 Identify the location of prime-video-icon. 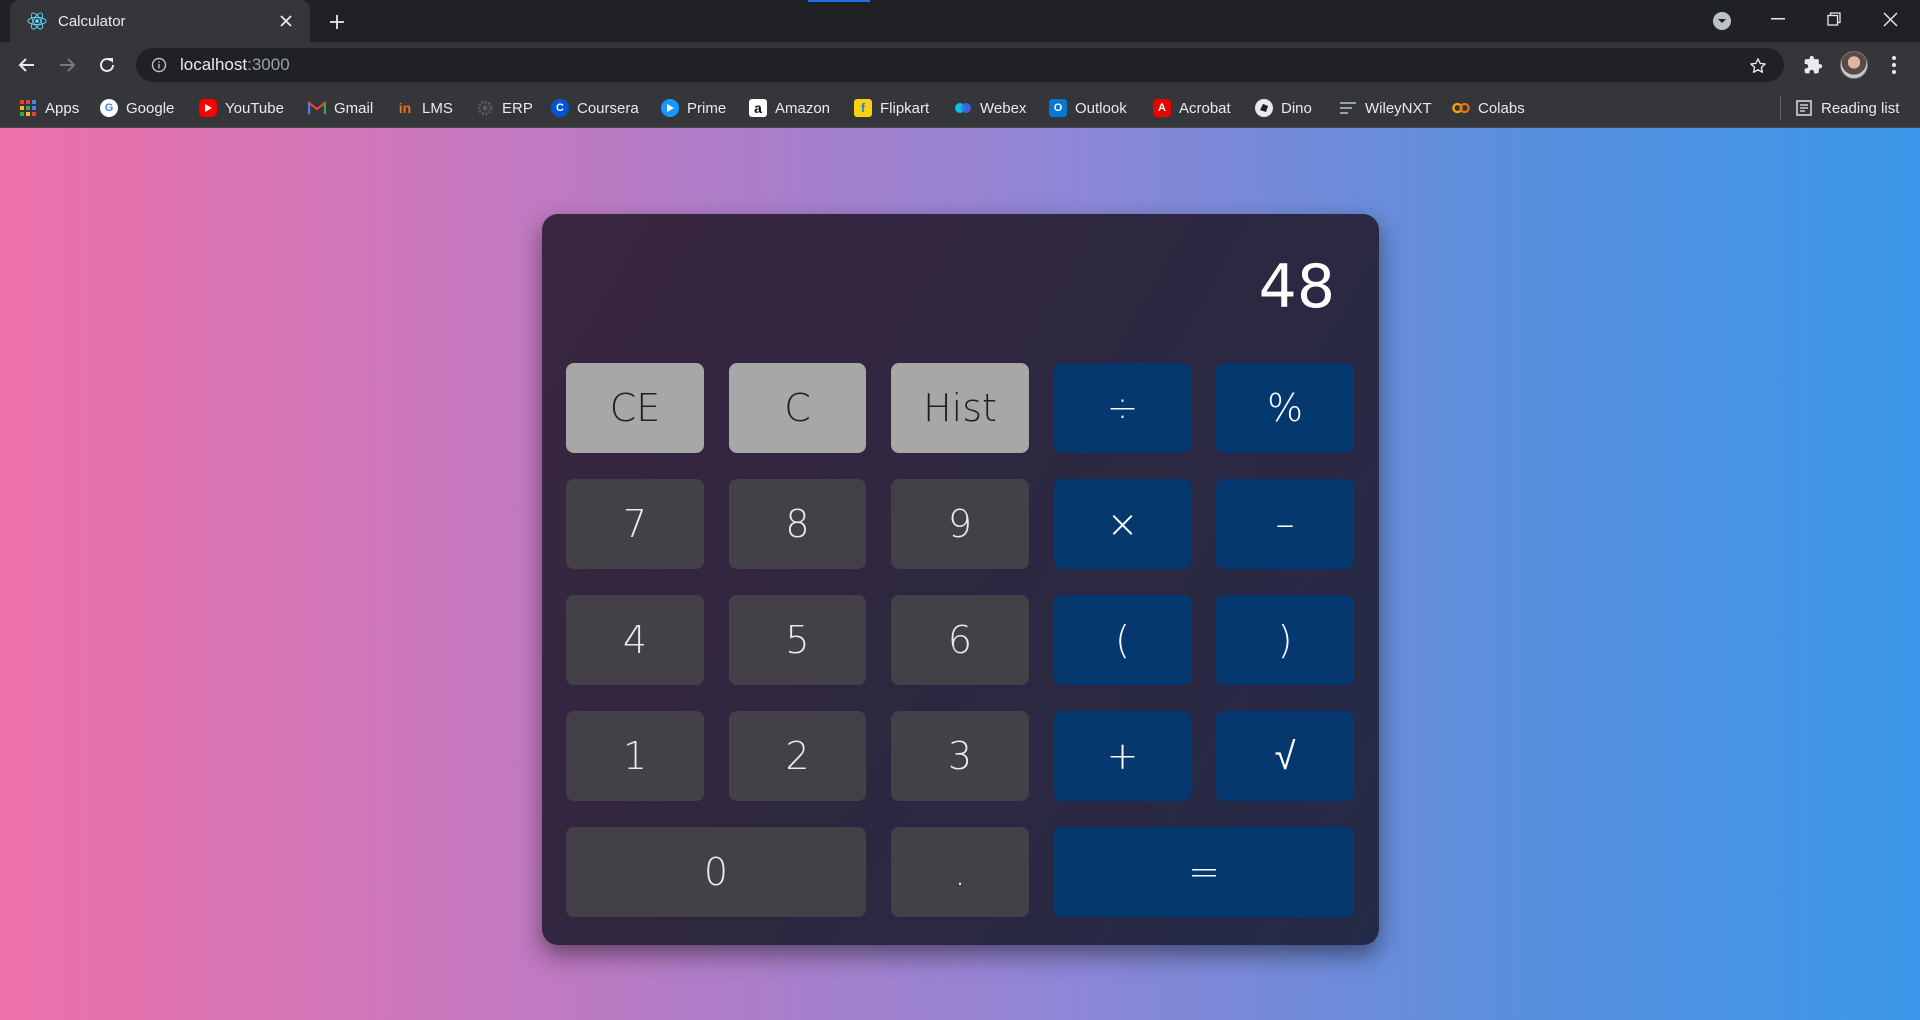
(670, 108).